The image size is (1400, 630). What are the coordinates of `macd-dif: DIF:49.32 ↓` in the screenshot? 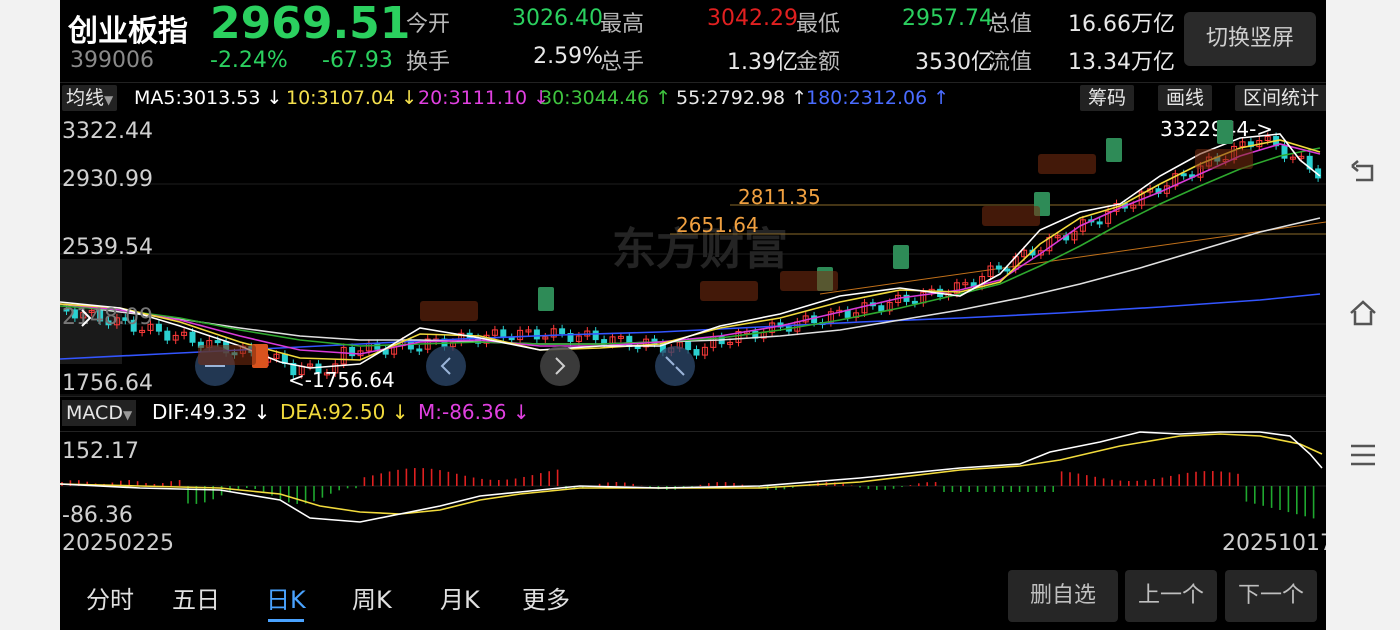 It's located at (211, 412).